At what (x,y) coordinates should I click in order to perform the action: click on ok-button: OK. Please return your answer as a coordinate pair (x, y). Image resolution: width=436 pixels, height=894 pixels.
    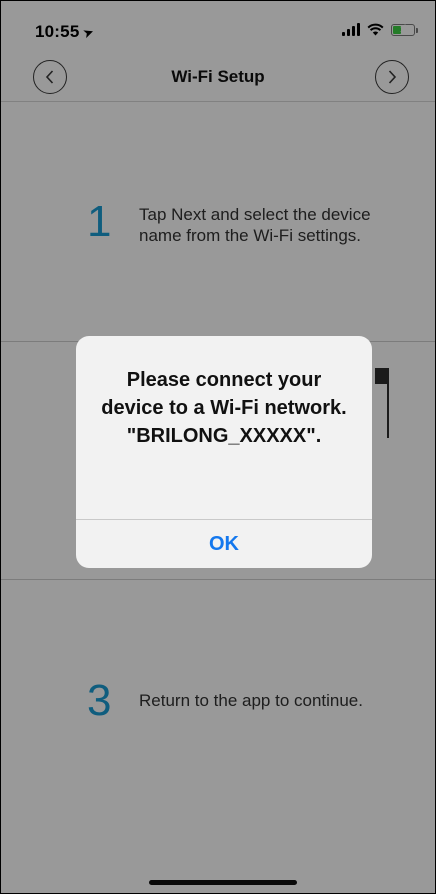
    Looking at the image, I should click on (224, 544).